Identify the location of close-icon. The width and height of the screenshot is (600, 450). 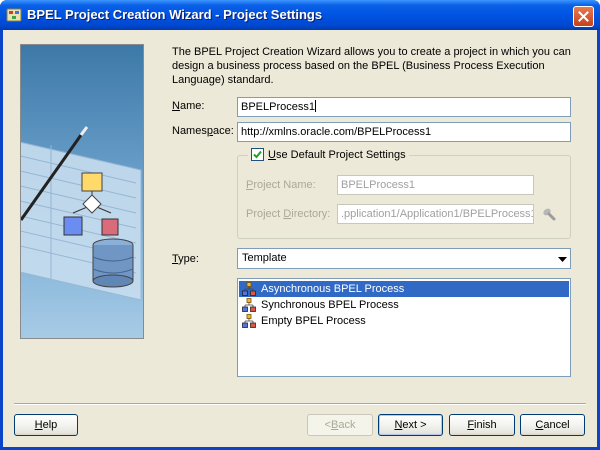
(583, 16).